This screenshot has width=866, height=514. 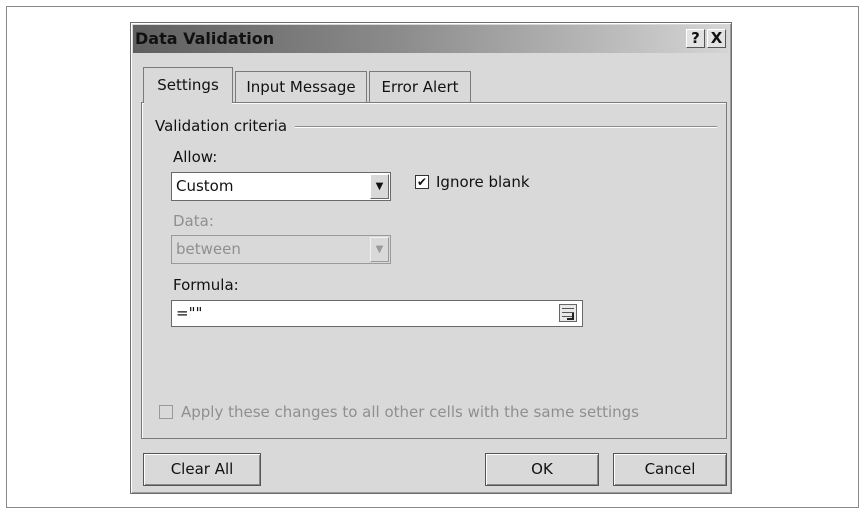 What do you see at coordinates (431, 39) in the screenshot?
I see `title-bar: Data Validation ? X` at bounding box center [431, 39].